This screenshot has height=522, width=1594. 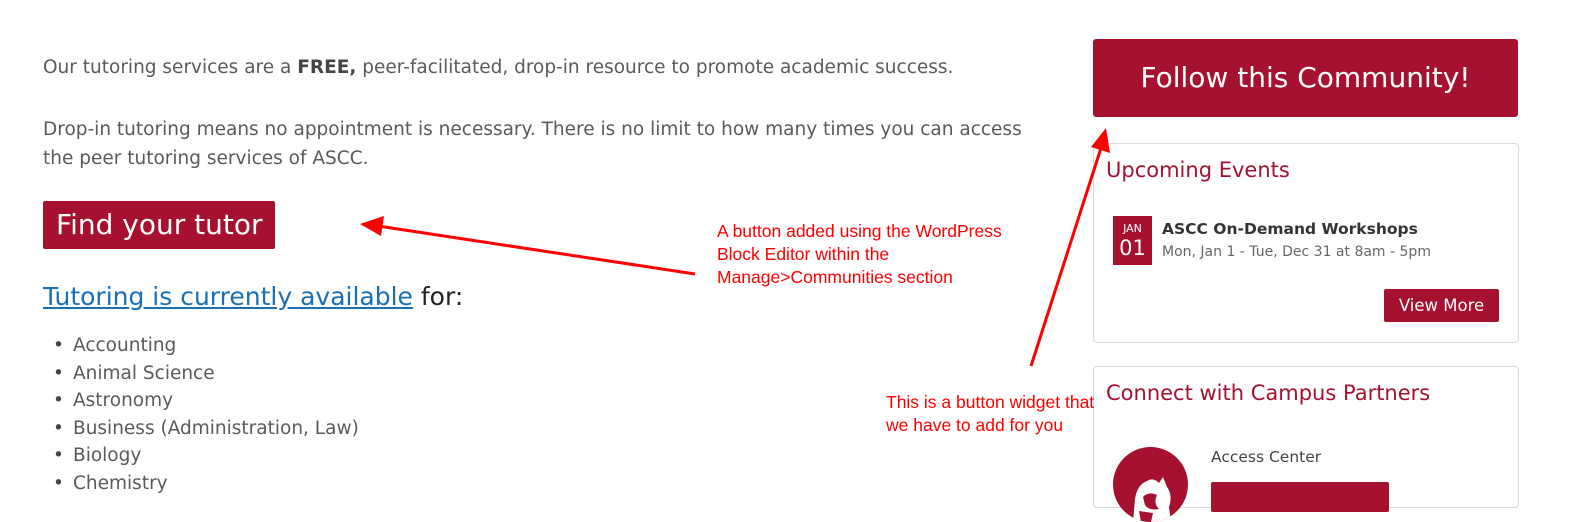 I want to click on arrow-to-find-tutor, so click(x=536, y=250).